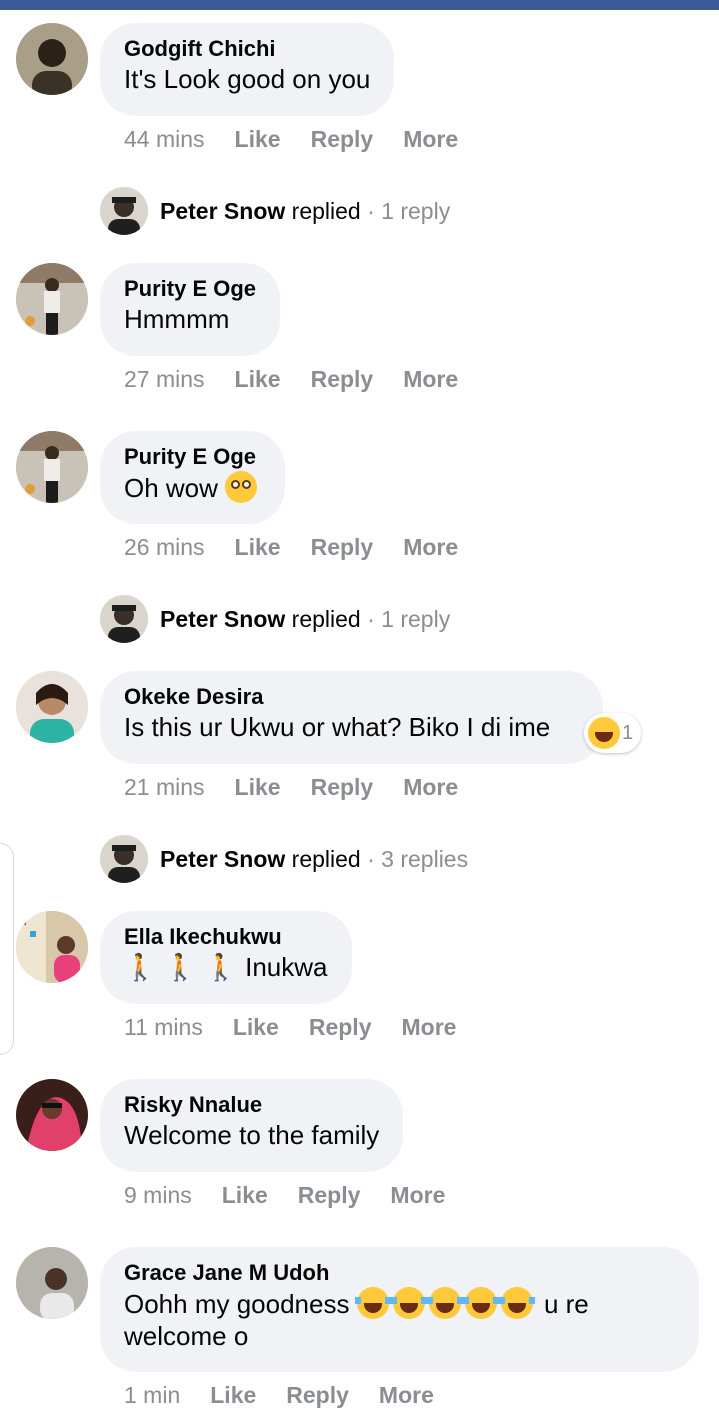 The height and width of the screenshot is (1411, 719). I want to click on comment-actions: 11 mins Like Reply More, so click(290, 1027).